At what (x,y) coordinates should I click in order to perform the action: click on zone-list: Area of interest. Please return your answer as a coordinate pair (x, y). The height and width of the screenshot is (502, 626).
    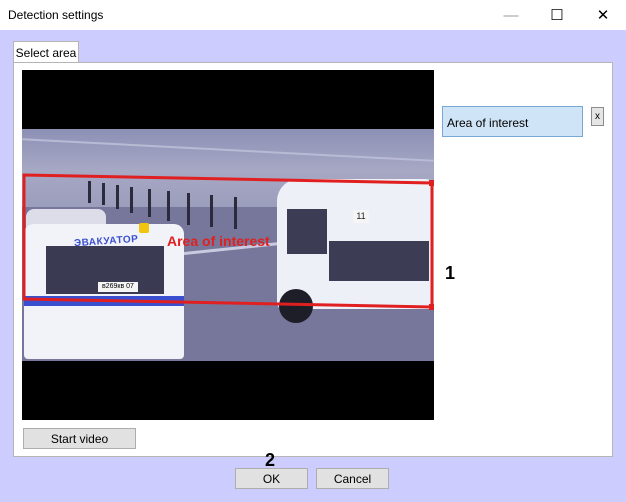
    Looking at the image, I should click on (512, 121).